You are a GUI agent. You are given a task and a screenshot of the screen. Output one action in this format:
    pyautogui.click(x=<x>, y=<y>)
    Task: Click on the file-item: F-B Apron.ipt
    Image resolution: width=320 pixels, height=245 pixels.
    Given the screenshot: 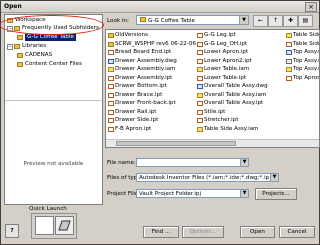 What is the action you would take?
    pyautogui.click(x=129, y=129)
    